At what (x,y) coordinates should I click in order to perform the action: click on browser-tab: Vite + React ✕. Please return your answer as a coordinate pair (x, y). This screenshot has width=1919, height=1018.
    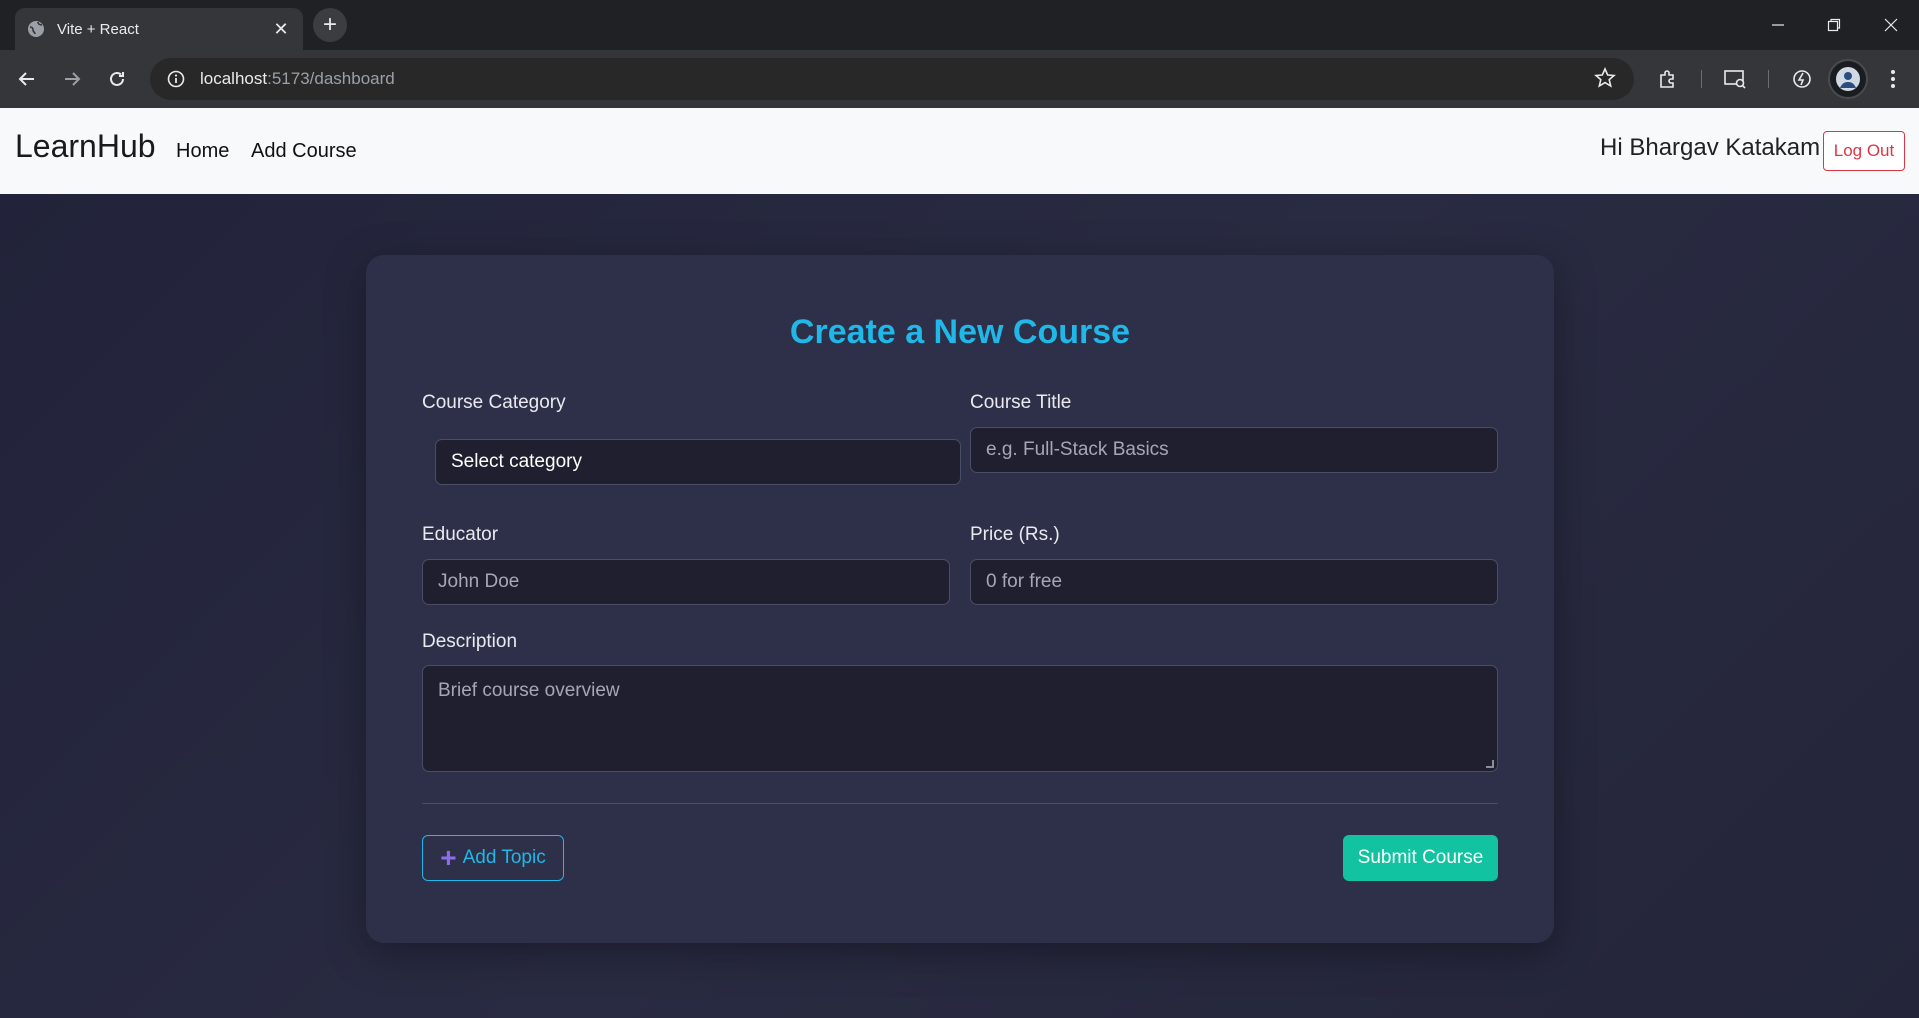
    Looking at the image, I should click on (159, 29).